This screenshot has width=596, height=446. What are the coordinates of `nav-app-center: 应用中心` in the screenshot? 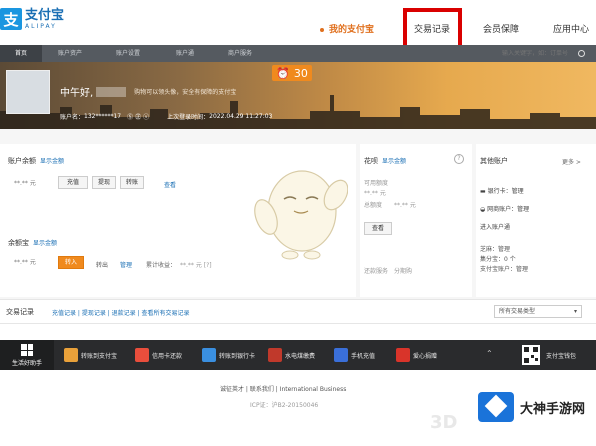 It's located at (571, 28).